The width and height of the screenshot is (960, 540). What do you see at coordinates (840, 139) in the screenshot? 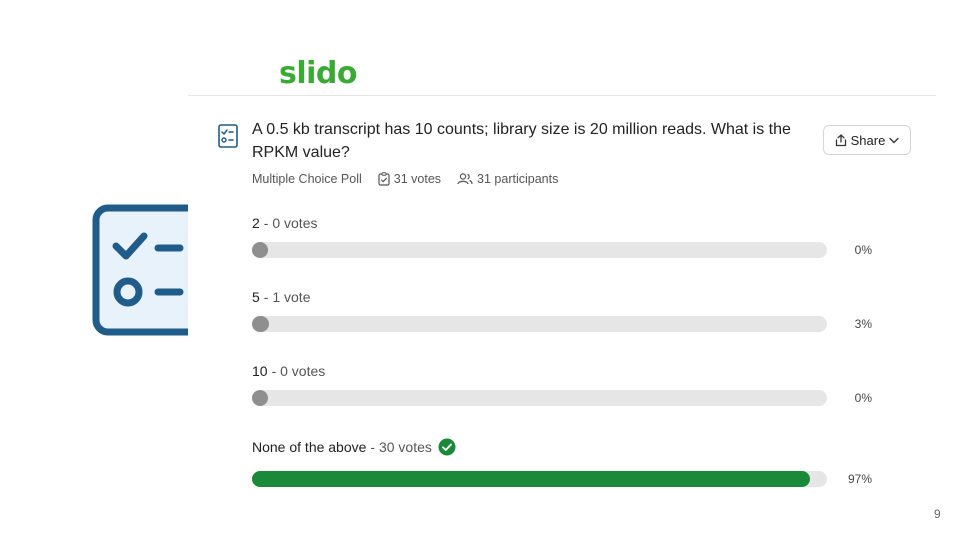
I see `share-icon` at bounding box center [840, 139].